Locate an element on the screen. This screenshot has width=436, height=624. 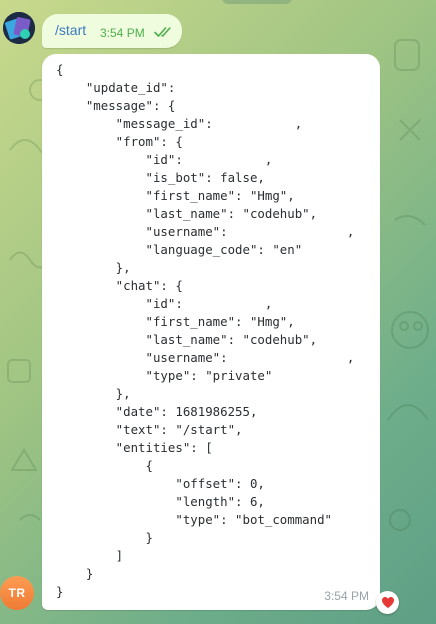
outgoing-message-bubble: /start 3:54 PM is located at coordinates (112, 31).